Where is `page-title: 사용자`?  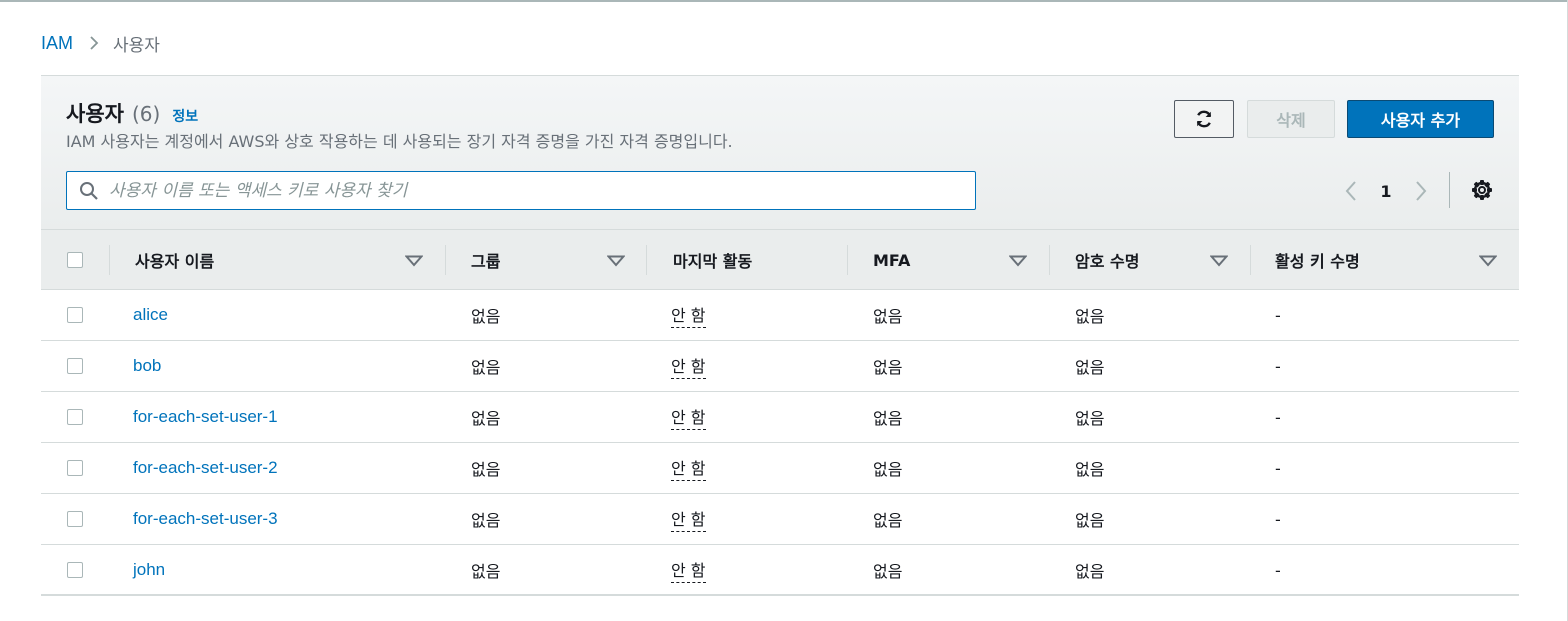
page-title: 사용자 is located at coordinates (95, 114).